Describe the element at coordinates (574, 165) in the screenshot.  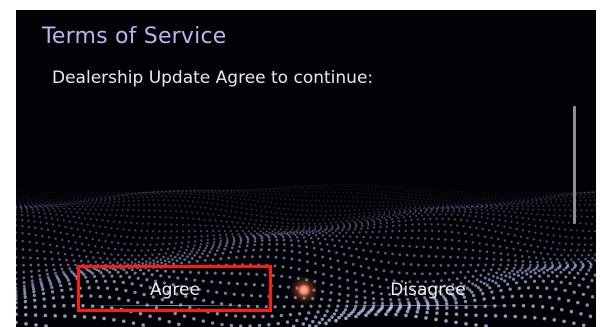
I see `scrollbar` at that location.